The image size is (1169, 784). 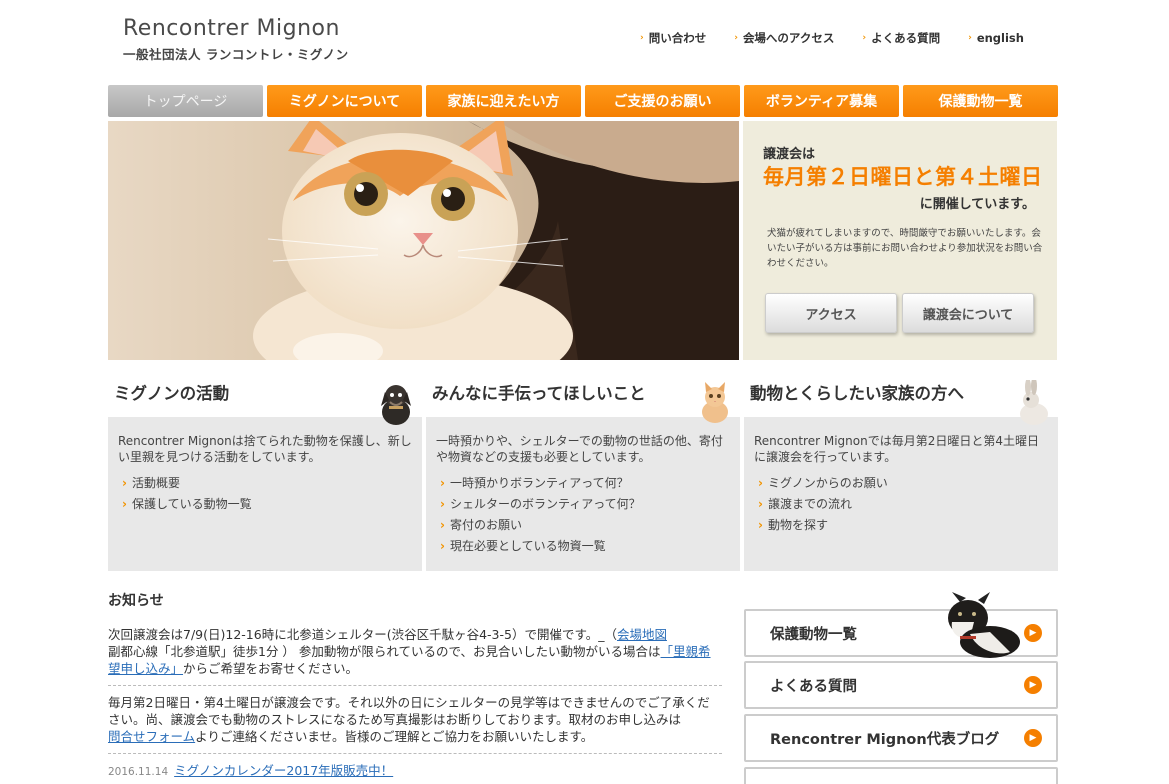 What do you see at coordinates (980, 101) in the screenshot?
I see `tab-animals: 保護動物一覧` at bounding box center [980, 101].